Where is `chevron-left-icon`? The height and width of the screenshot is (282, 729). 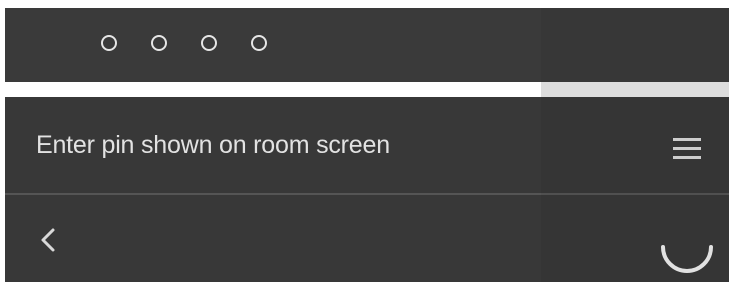 chevron-left-icon is located at coordinates (48, 240).